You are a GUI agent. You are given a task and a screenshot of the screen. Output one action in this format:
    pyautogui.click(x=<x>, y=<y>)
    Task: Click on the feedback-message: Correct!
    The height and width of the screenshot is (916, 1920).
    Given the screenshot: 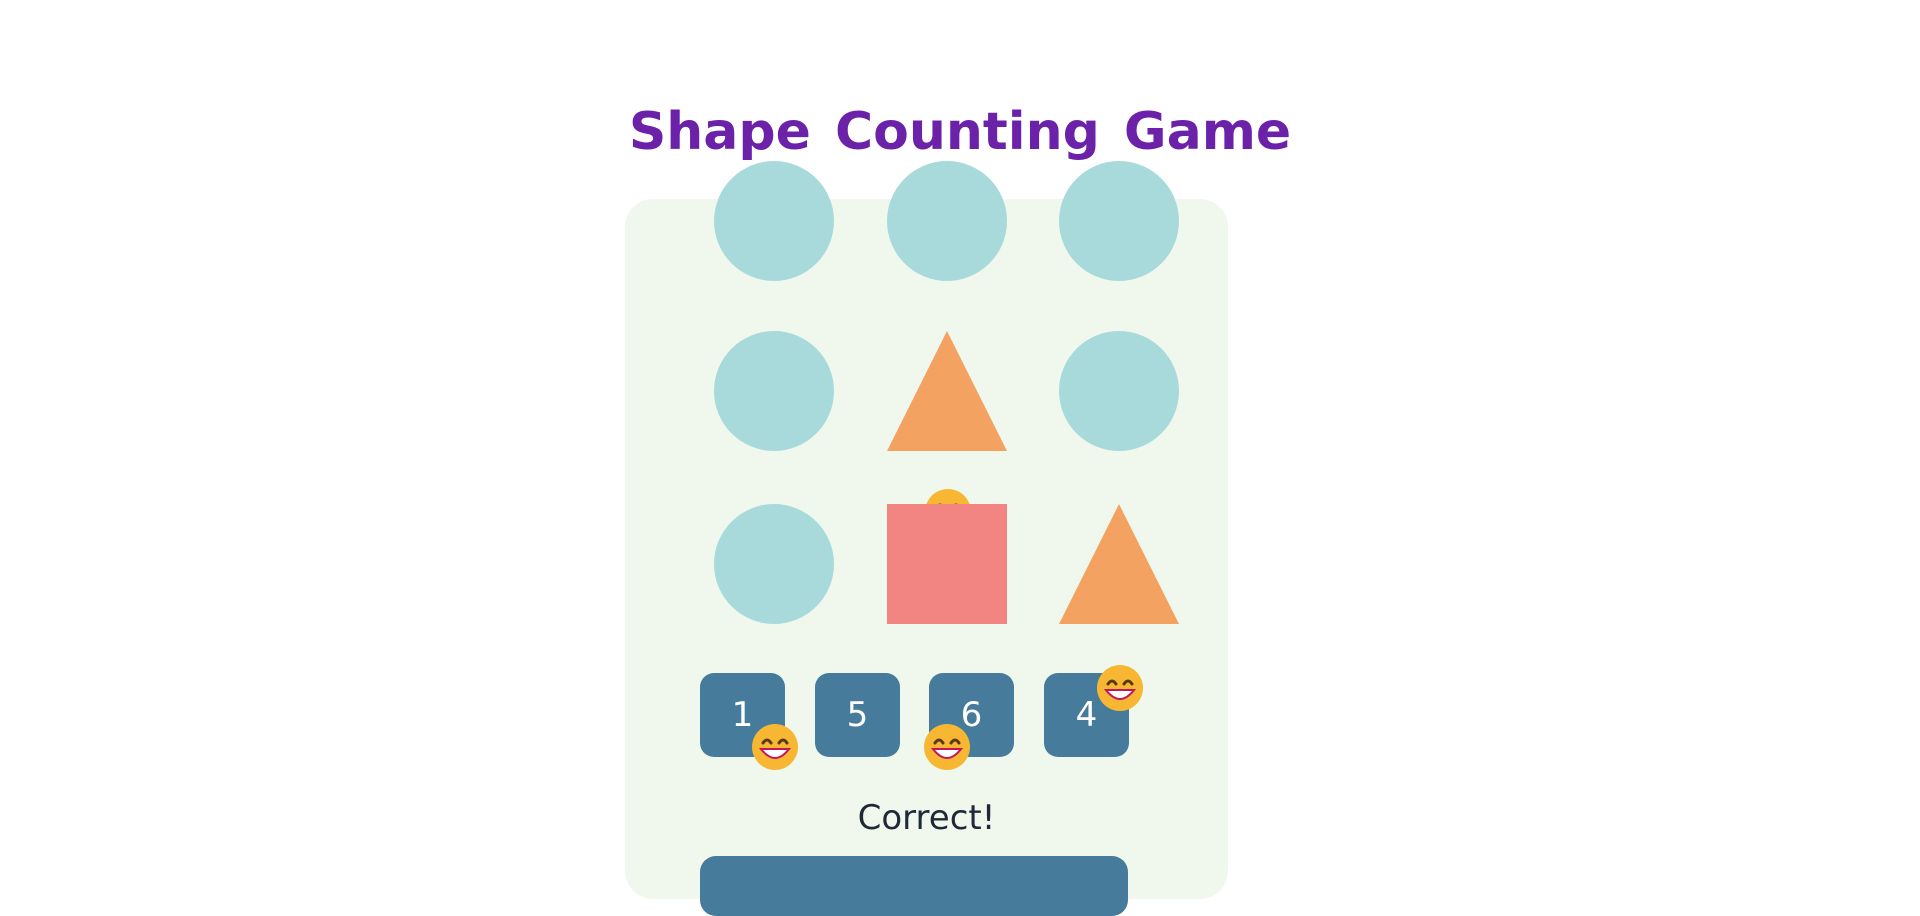 What is the action you would take?
    pyautogui.click(x=926, y=818)
    